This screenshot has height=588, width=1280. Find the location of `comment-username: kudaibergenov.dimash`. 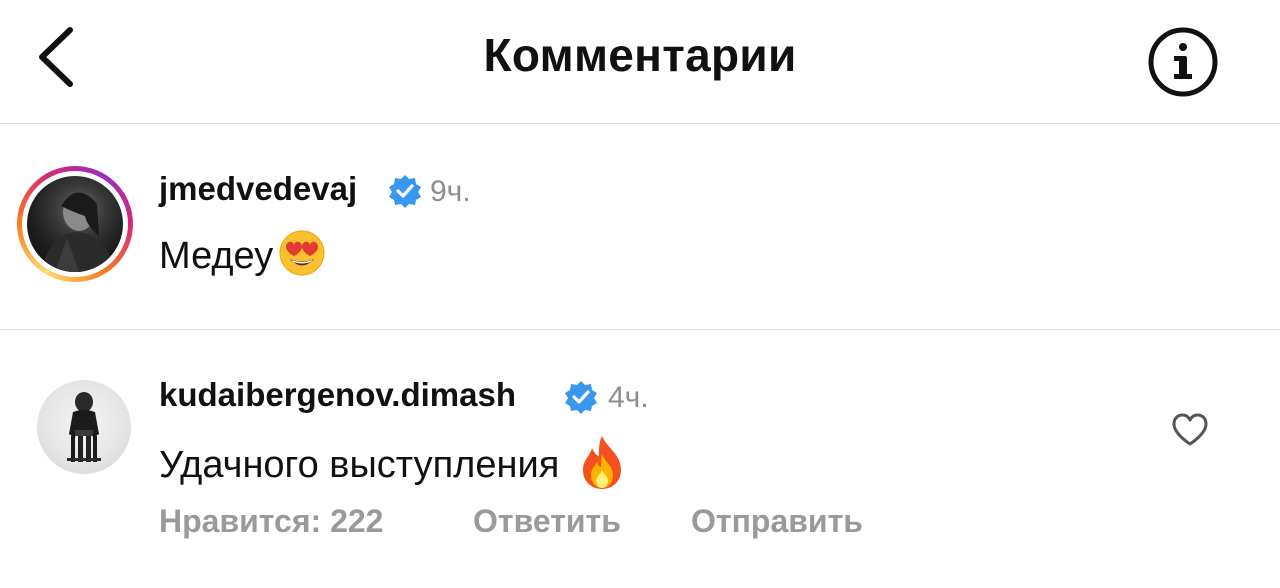

comment-username: kudaibergenov.dimash is located at coordinates (337, 395).